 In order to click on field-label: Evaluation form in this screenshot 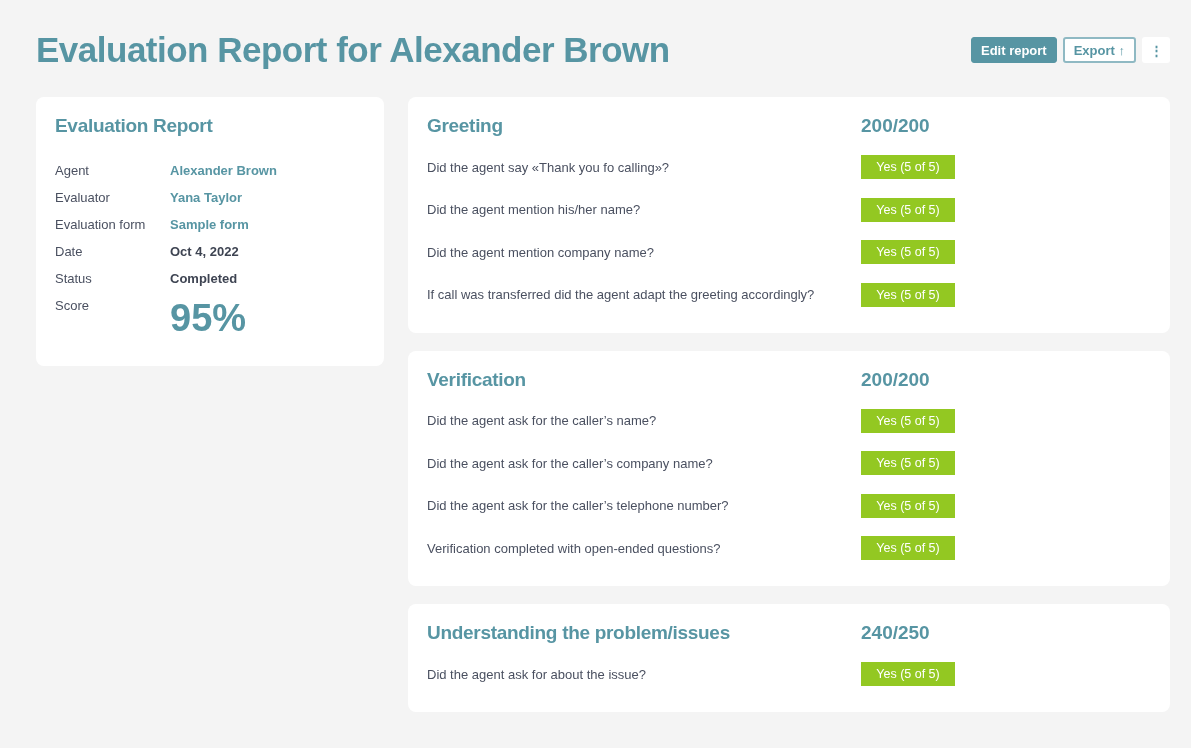, I will do `click(101, 225)`.